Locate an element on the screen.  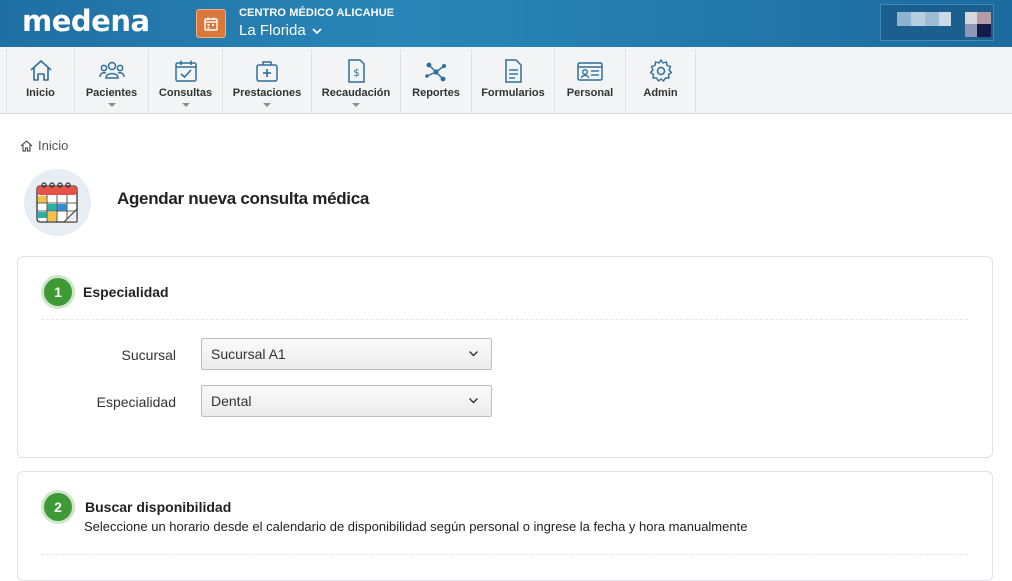
nav-item-formularios: Formularios is located at coordinates (513, 80).